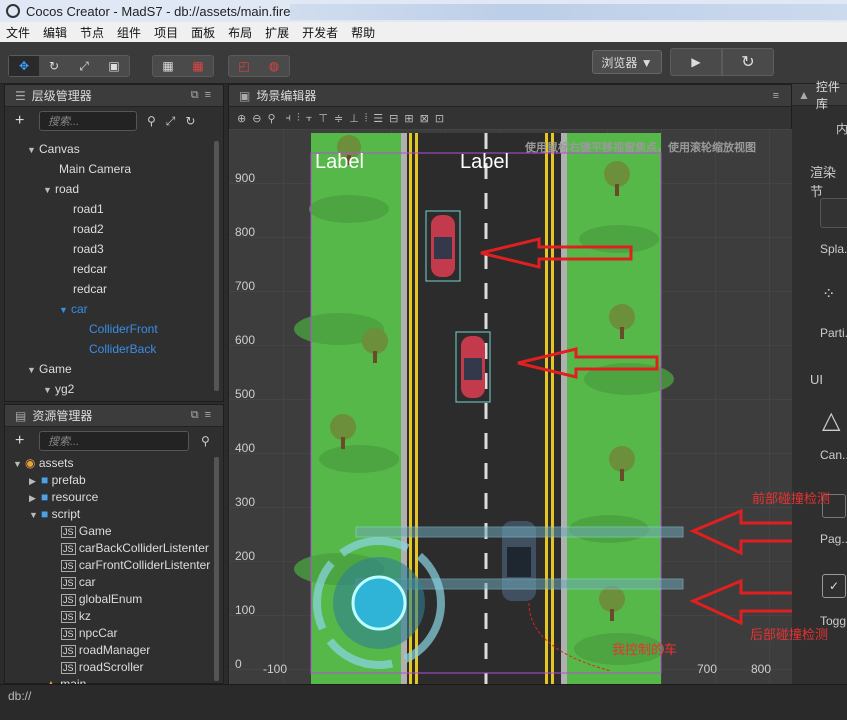 The width and height of the screenshot is (847, 720). I want to click on distribute-h-icon: ⦙, so click(366, 118).